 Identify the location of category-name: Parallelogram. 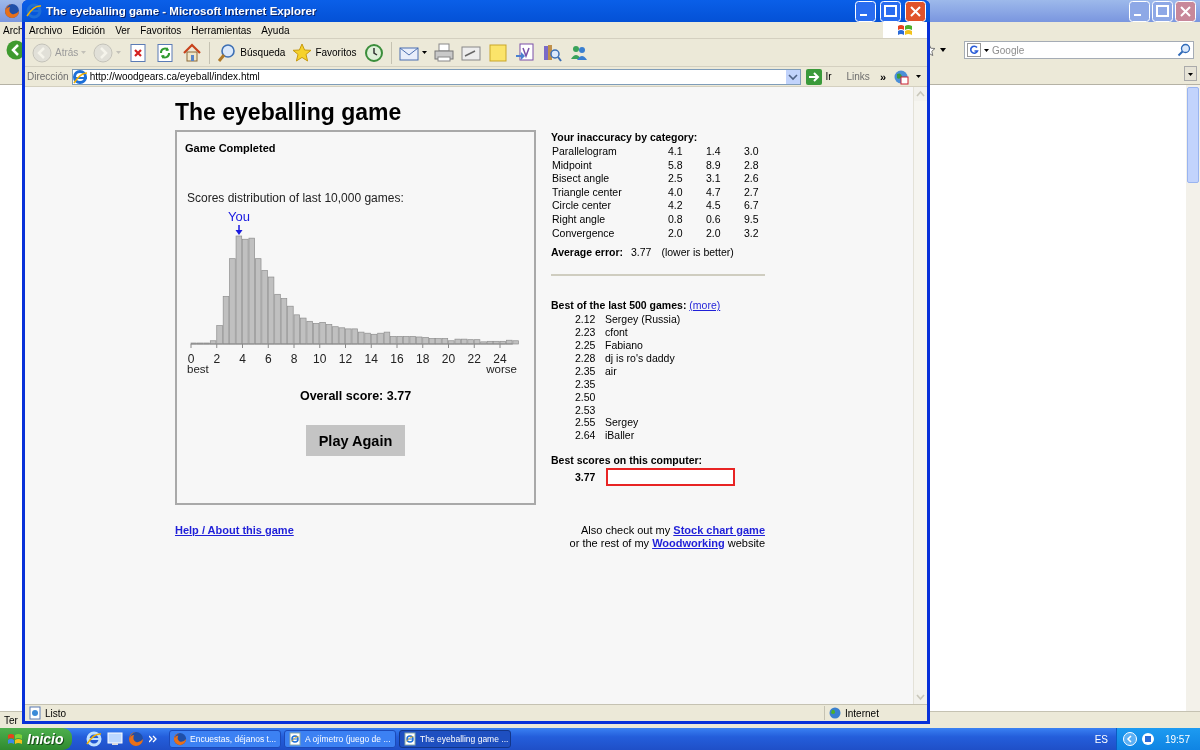
(585, 152).